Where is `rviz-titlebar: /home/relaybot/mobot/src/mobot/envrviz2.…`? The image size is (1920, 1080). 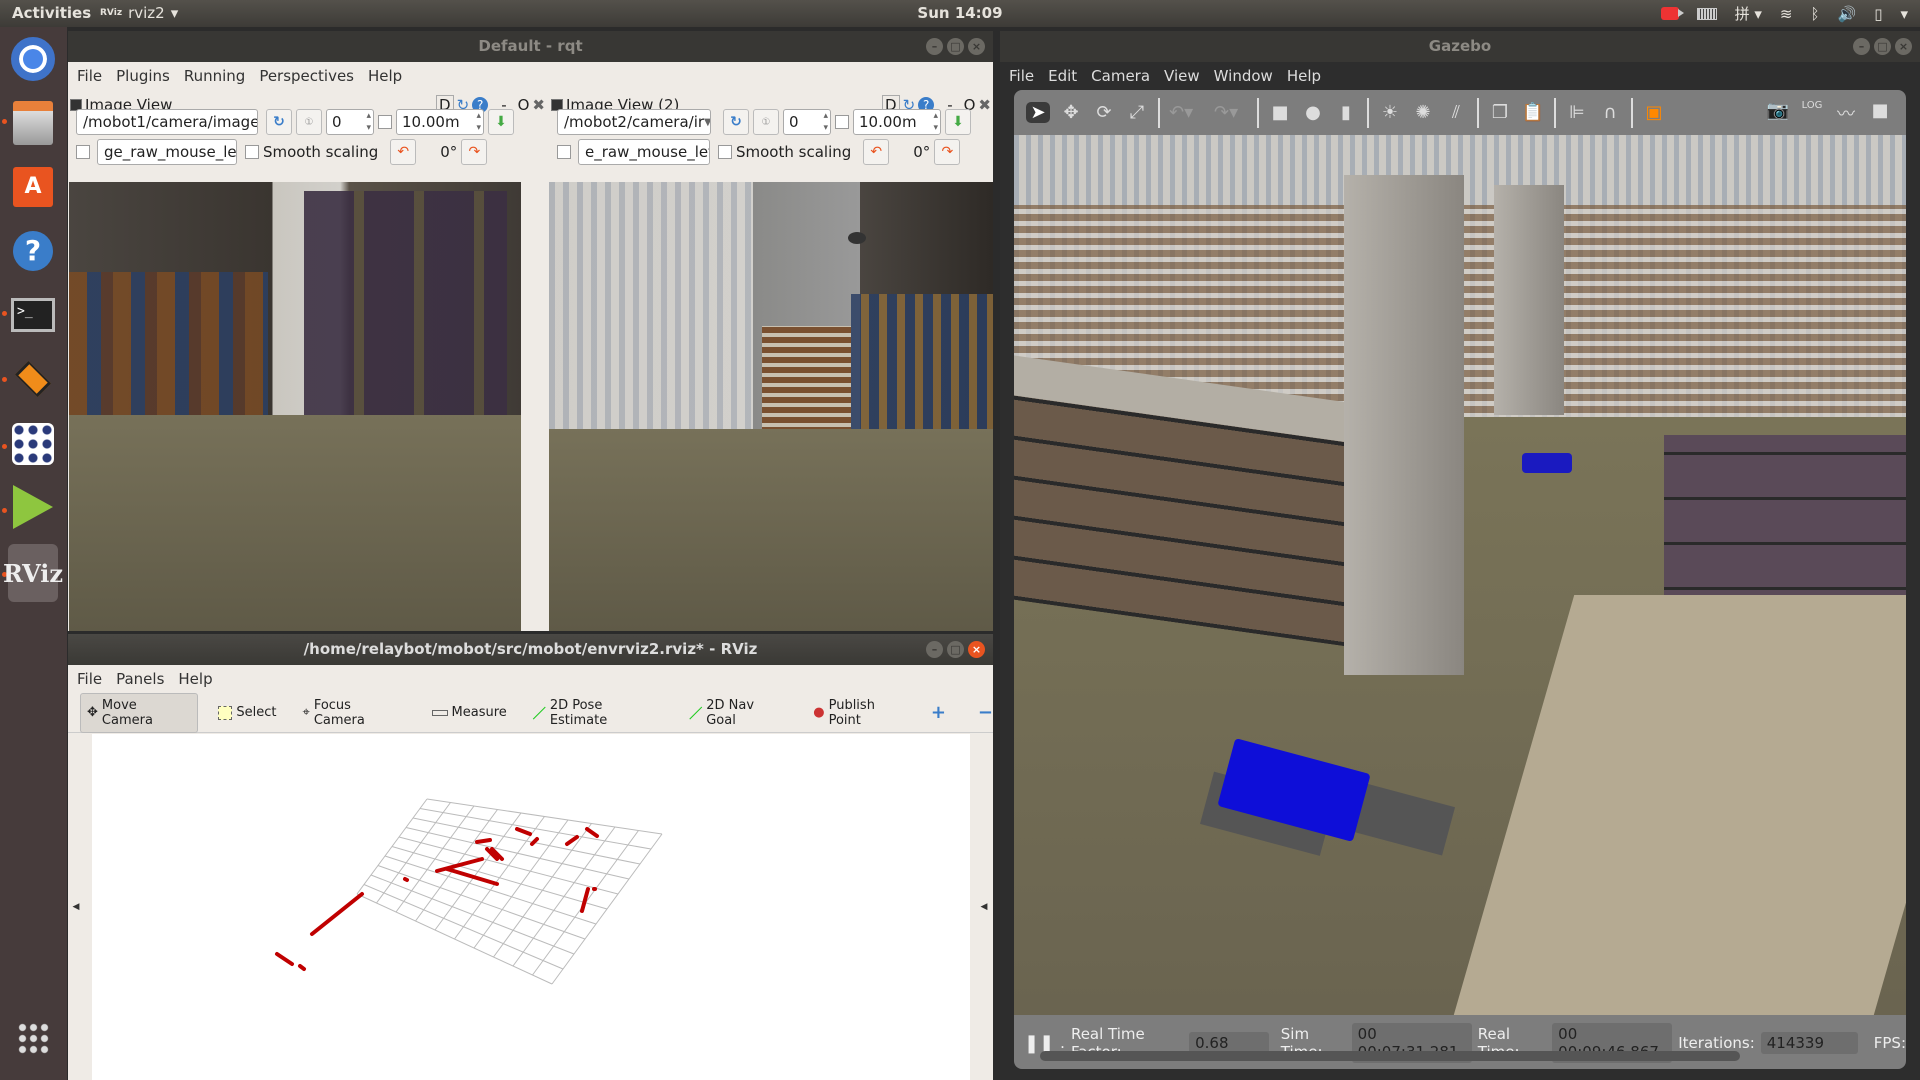 rviz-titlebar: /home/relaybot/mobot/src/mobot/envrviz2.… is located at coordinates (530, 649).